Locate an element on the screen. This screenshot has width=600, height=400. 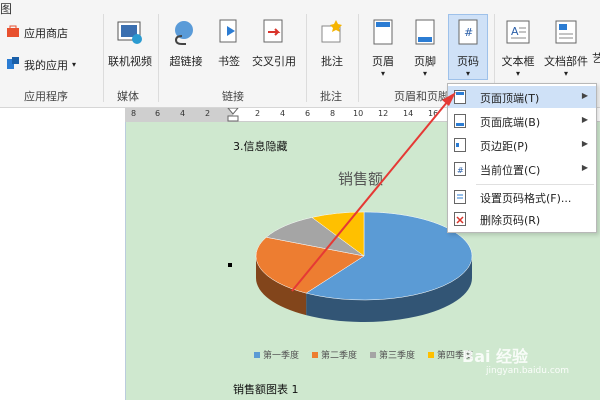
app-store-label: 应用商店 is located at coordinates (46, 33).